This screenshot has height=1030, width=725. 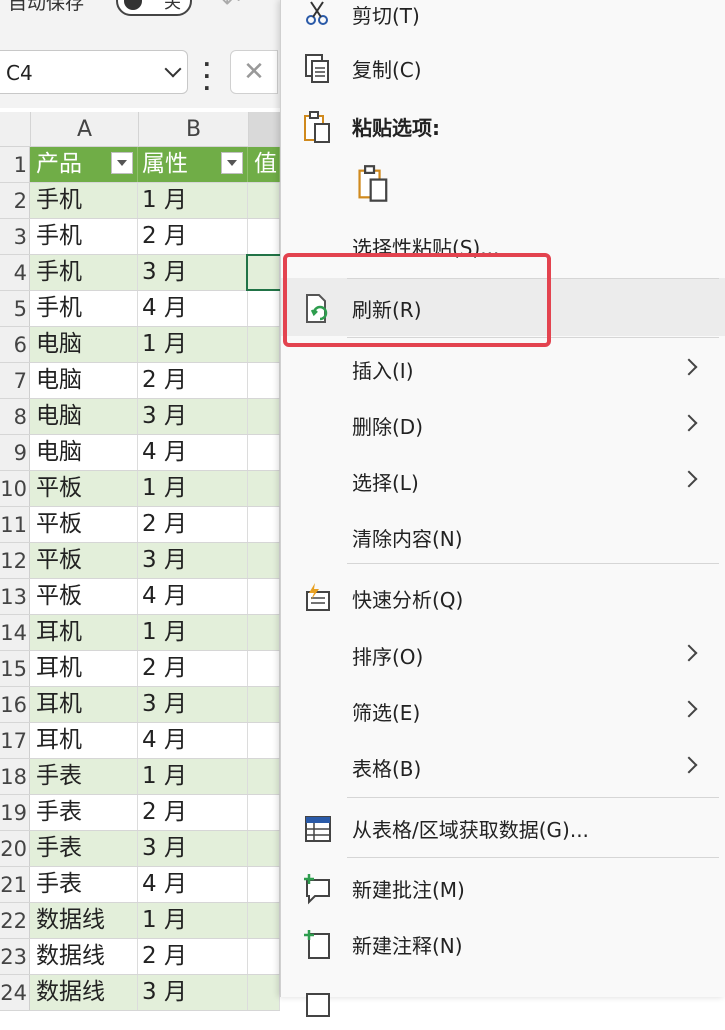 I want to click on row-number: 2, so click(x=15, y=200).